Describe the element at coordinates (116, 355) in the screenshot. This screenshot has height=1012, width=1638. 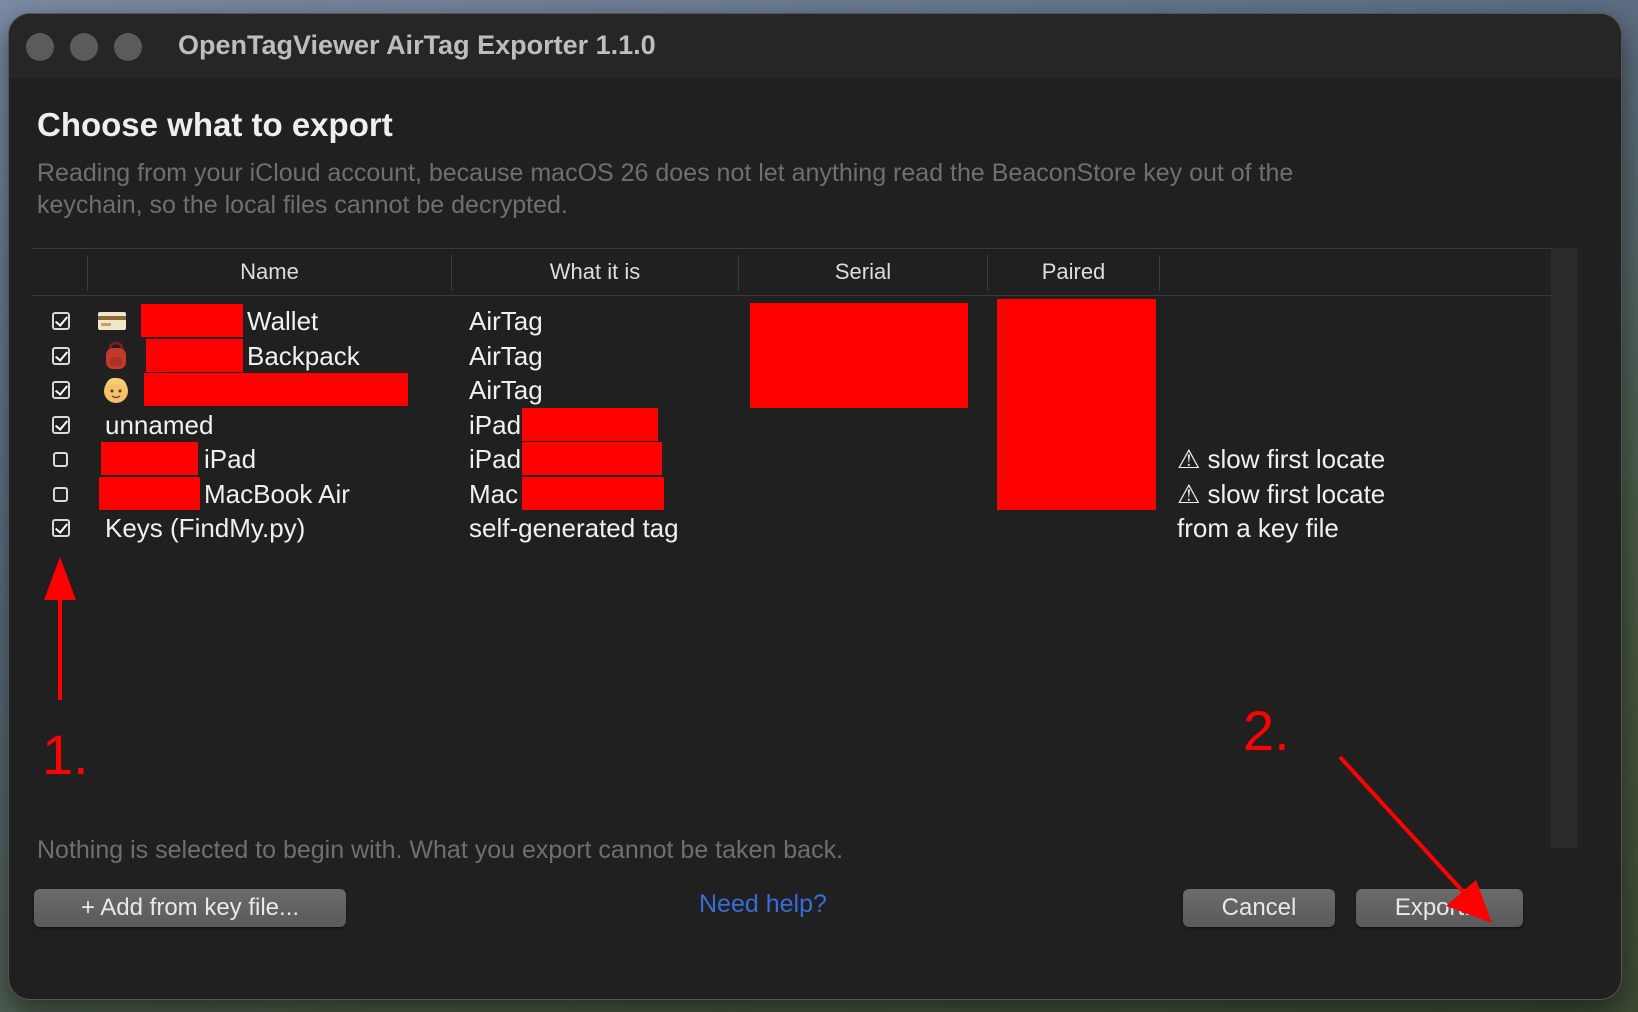
I see `backpack-icon` at that location.